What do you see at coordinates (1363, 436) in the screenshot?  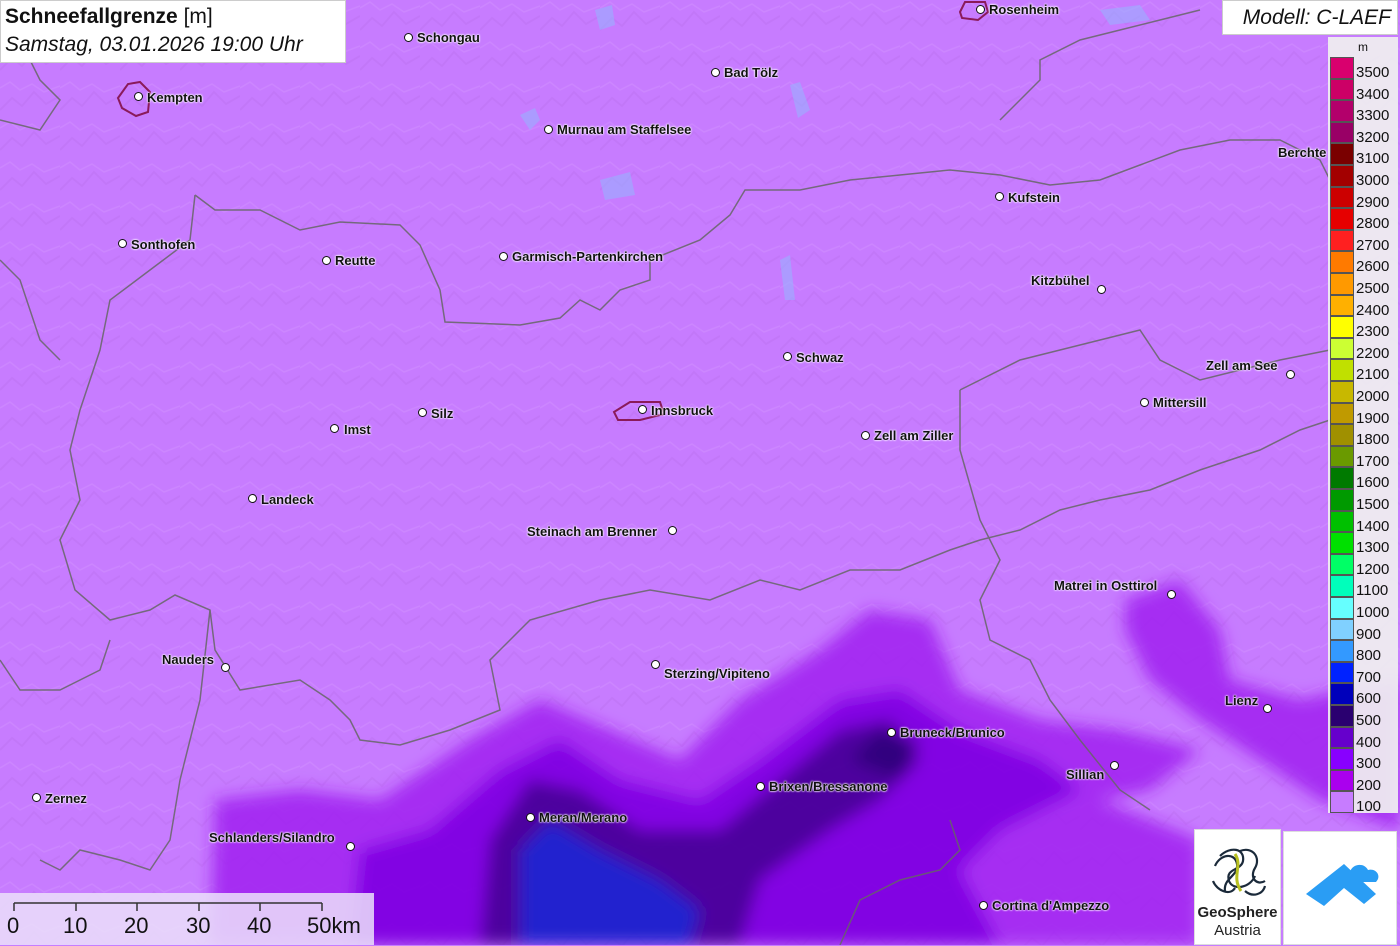 I see `legend-item: 1800` at bounding box center [1363, 436].